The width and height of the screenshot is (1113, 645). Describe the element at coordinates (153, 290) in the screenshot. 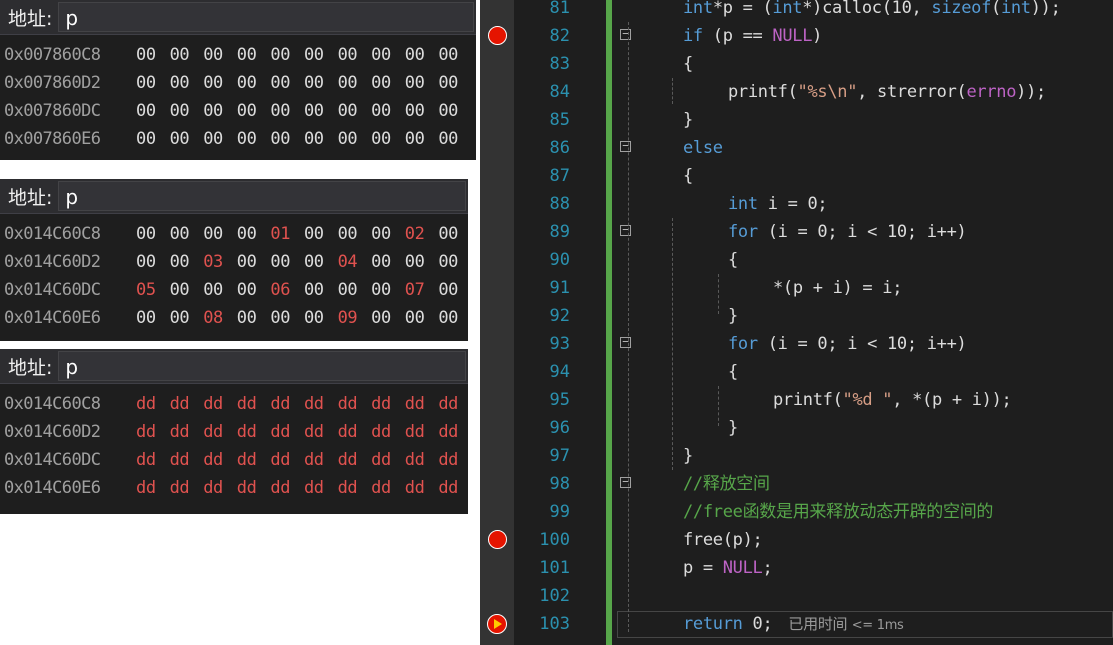

I see `memory-byte: 05` at that location.